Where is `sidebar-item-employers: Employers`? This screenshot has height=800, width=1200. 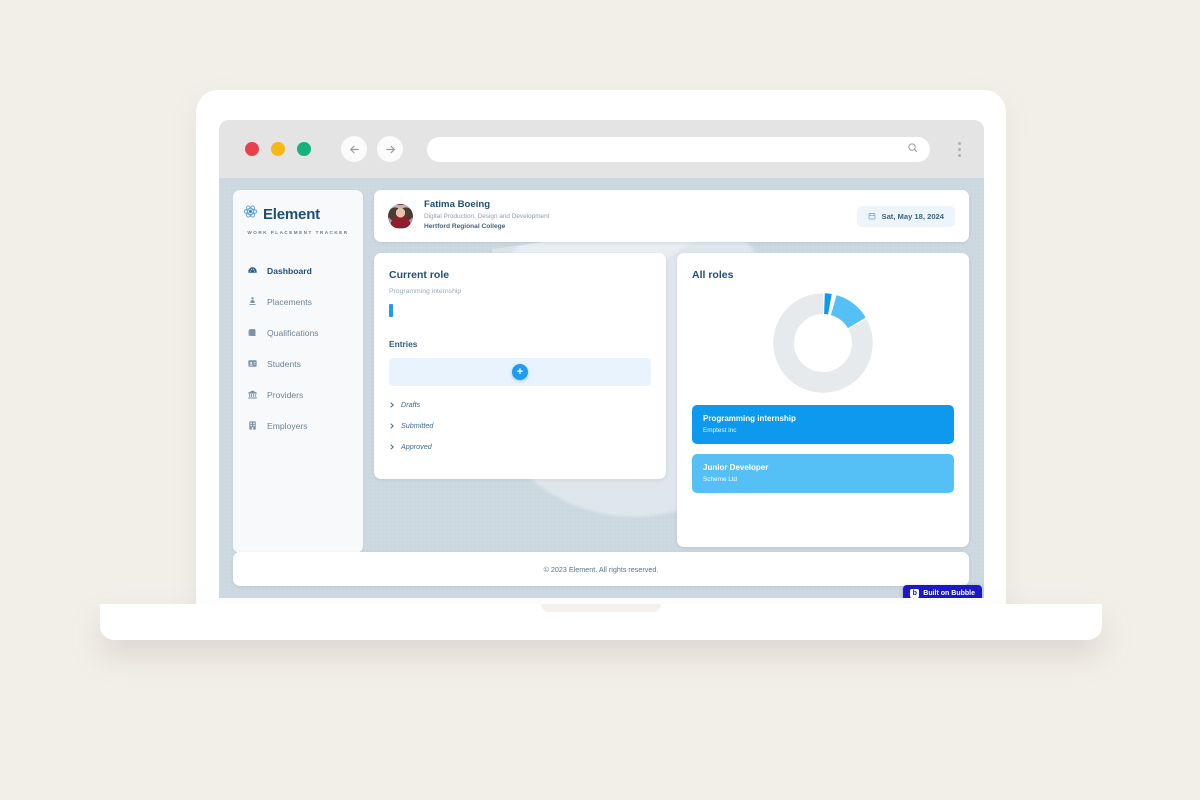
sidebar-item-employers: Employers is located at coordinates (298, 425).